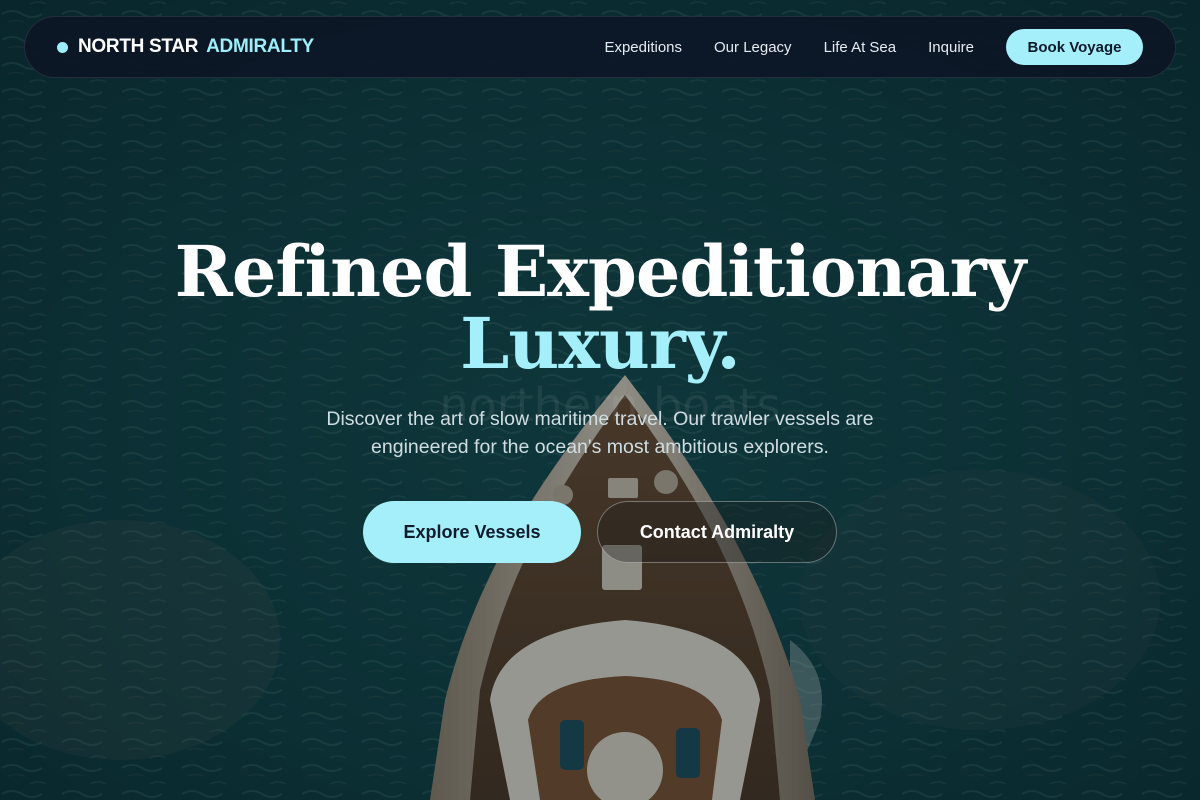 The image size is (1200, 800). Describe the element at coordinates (717, 532) in the screenshot. I see `contact-admiralty-button: Contact Admiralty` at that location.